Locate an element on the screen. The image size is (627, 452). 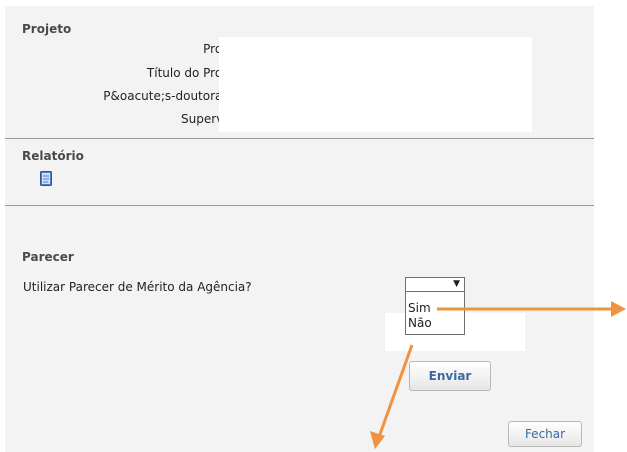
section-title-projeto: Projeto is located at coordinates (47, 29).